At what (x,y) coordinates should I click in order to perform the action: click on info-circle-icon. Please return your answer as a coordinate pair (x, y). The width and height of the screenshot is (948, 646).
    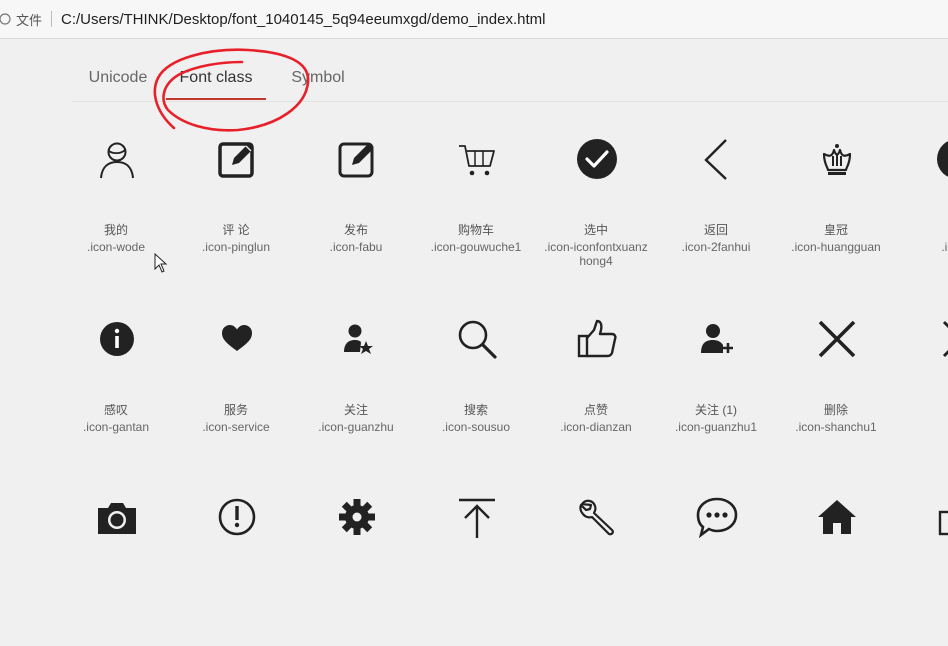
    Looking at the image, I should click on (117, 339).